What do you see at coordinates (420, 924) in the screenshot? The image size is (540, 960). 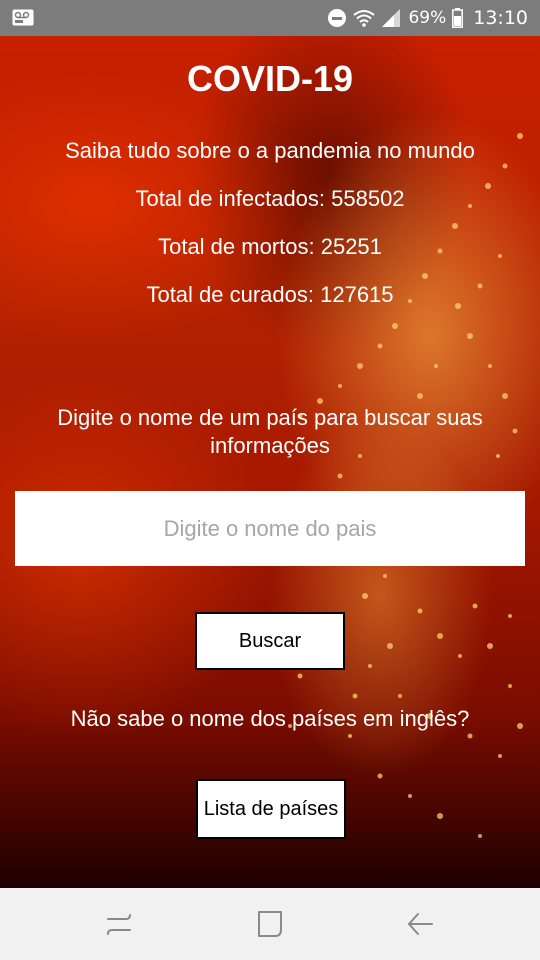 I see `back-icon` at bounding box center [420, 924].